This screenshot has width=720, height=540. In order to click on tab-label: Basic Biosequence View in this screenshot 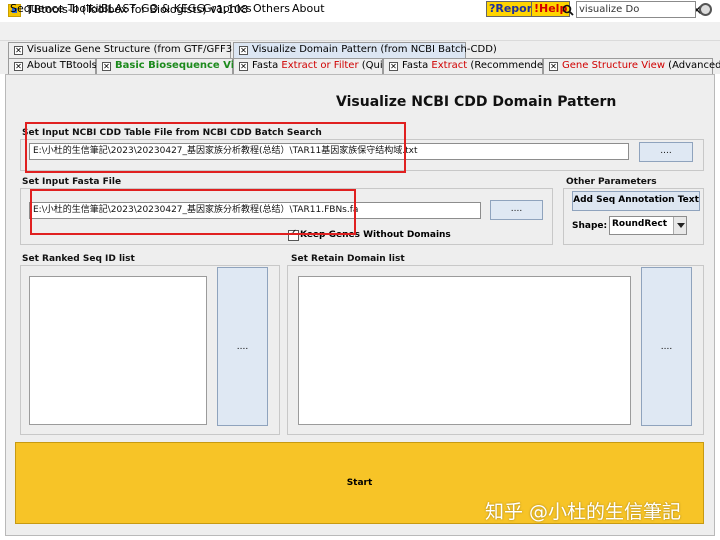, I will do `click(183, 65)`.